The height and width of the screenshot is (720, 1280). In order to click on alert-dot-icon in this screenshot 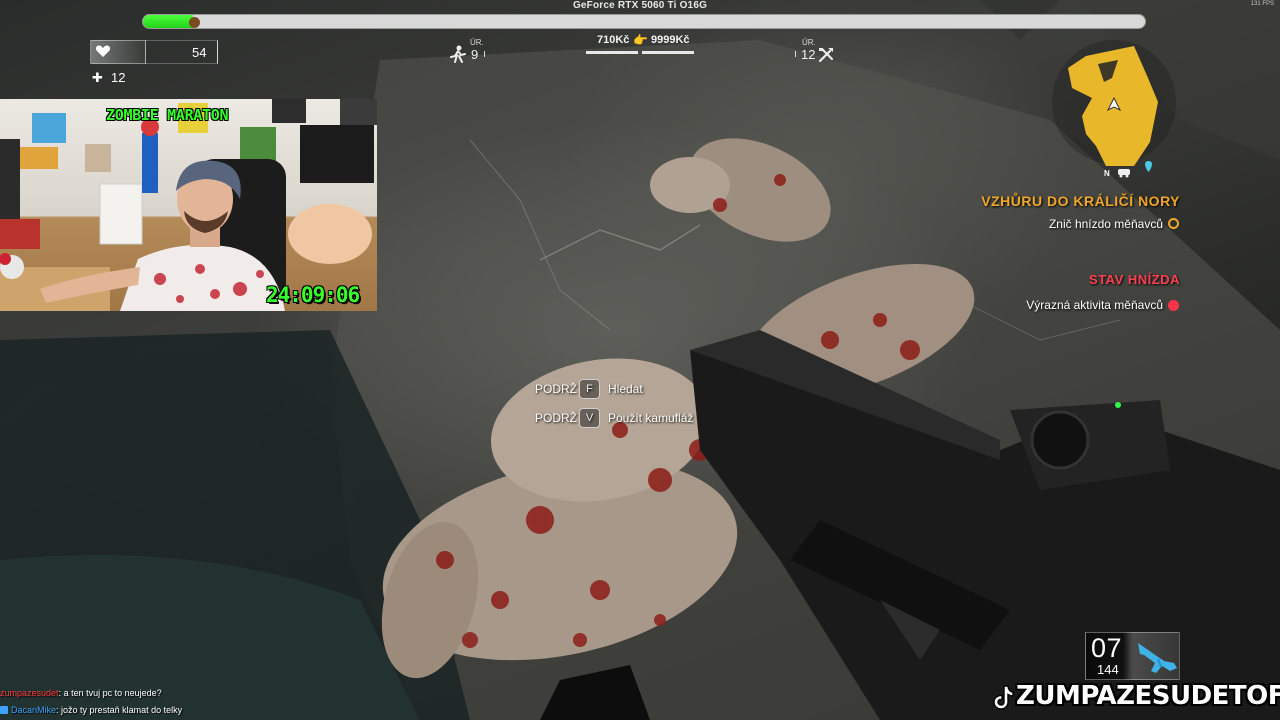, I will do `click(1173, 305)`.